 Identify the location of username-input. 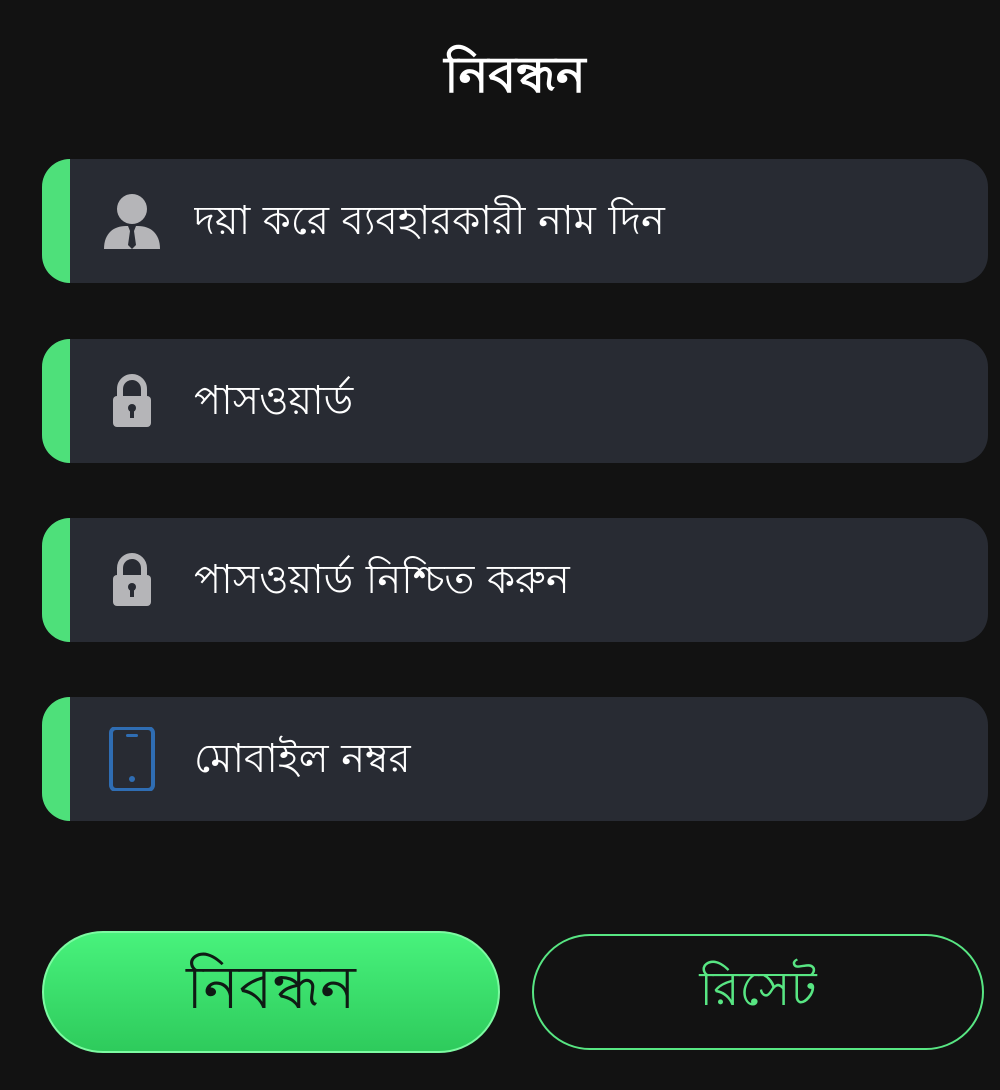
(579, 221).